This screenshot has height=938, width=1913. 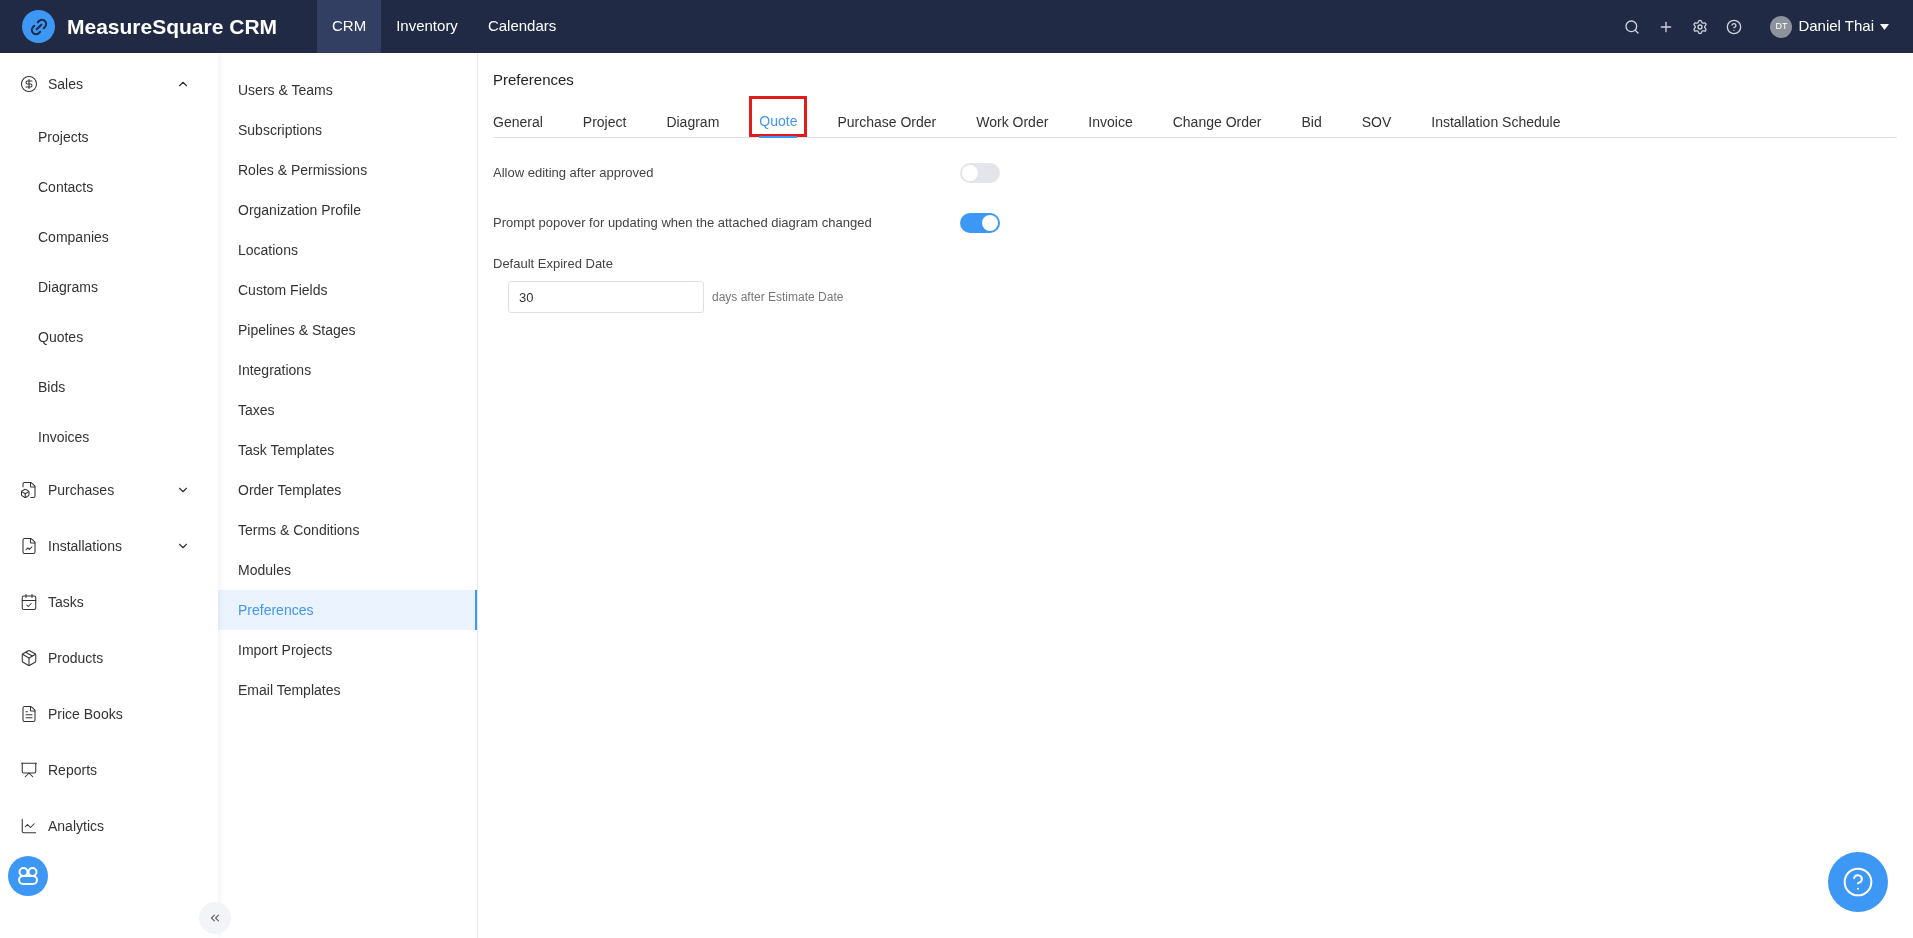 What do you see at coordinates (29, 714) in the screenshot?
I see `document-icon` at bounding box center [29, 714].